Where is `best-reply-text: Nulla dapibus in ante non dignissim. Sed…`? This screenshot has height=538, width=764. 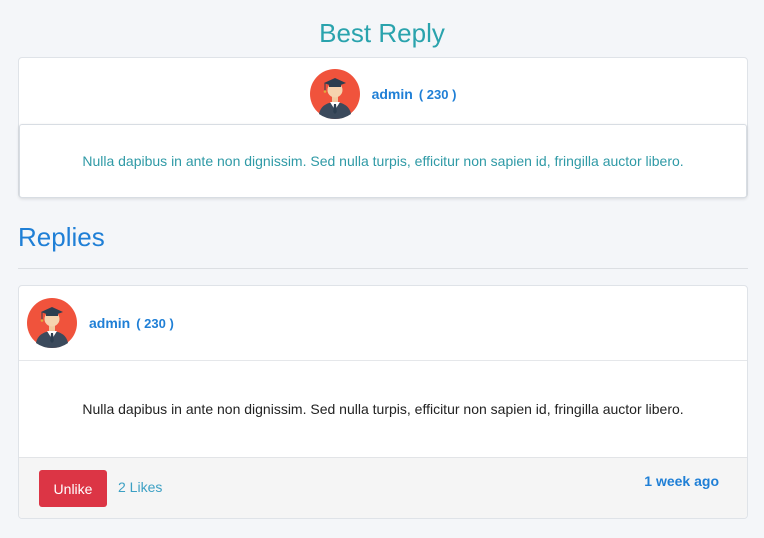
best-reply-text: Nulla dapibus in ante non dignissim. Sed… is located at coordinates (383, 161).